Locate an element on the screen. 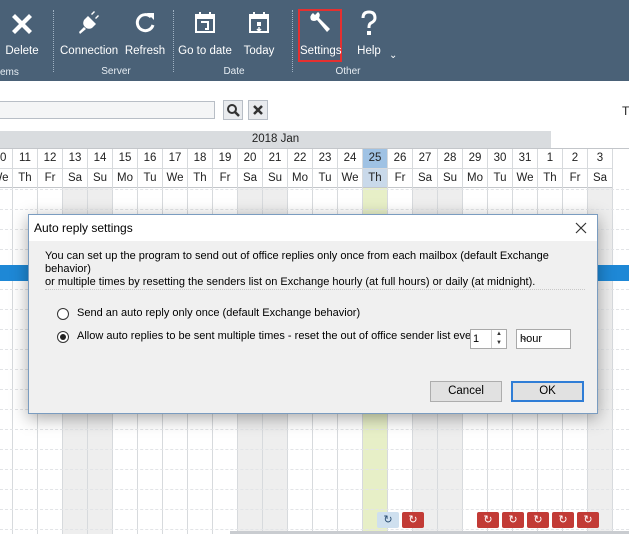 The width and height of the screenshot is (629, 534). day-cells is located at coordinates (6, 361).